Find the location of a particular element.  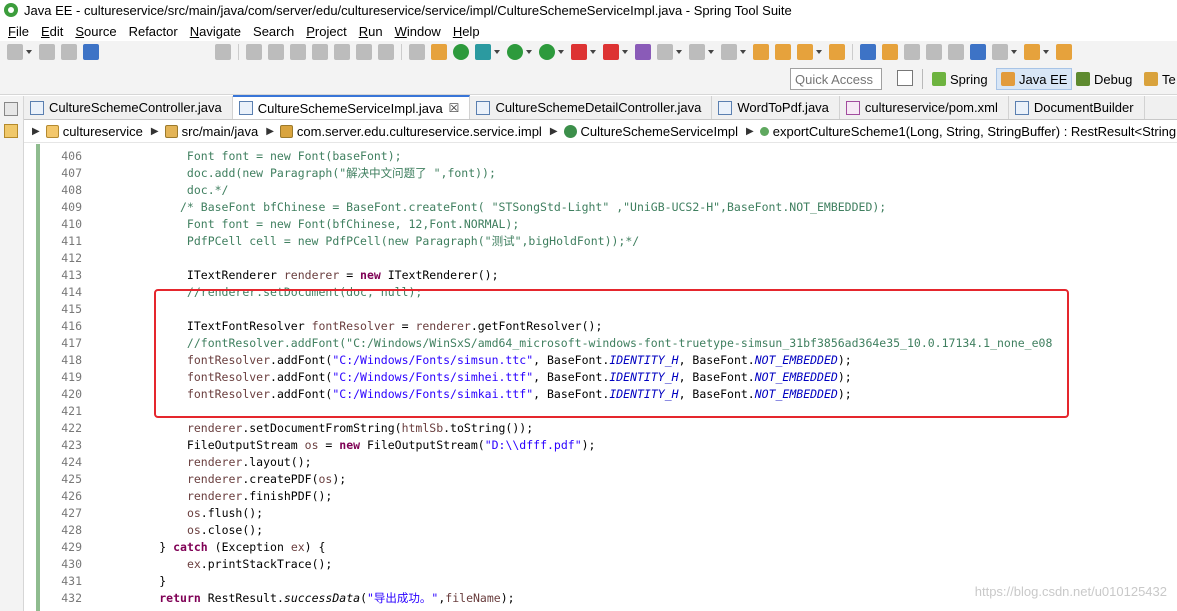

next-annotation-dropdown-icon is located at coordinates (1046, 52).